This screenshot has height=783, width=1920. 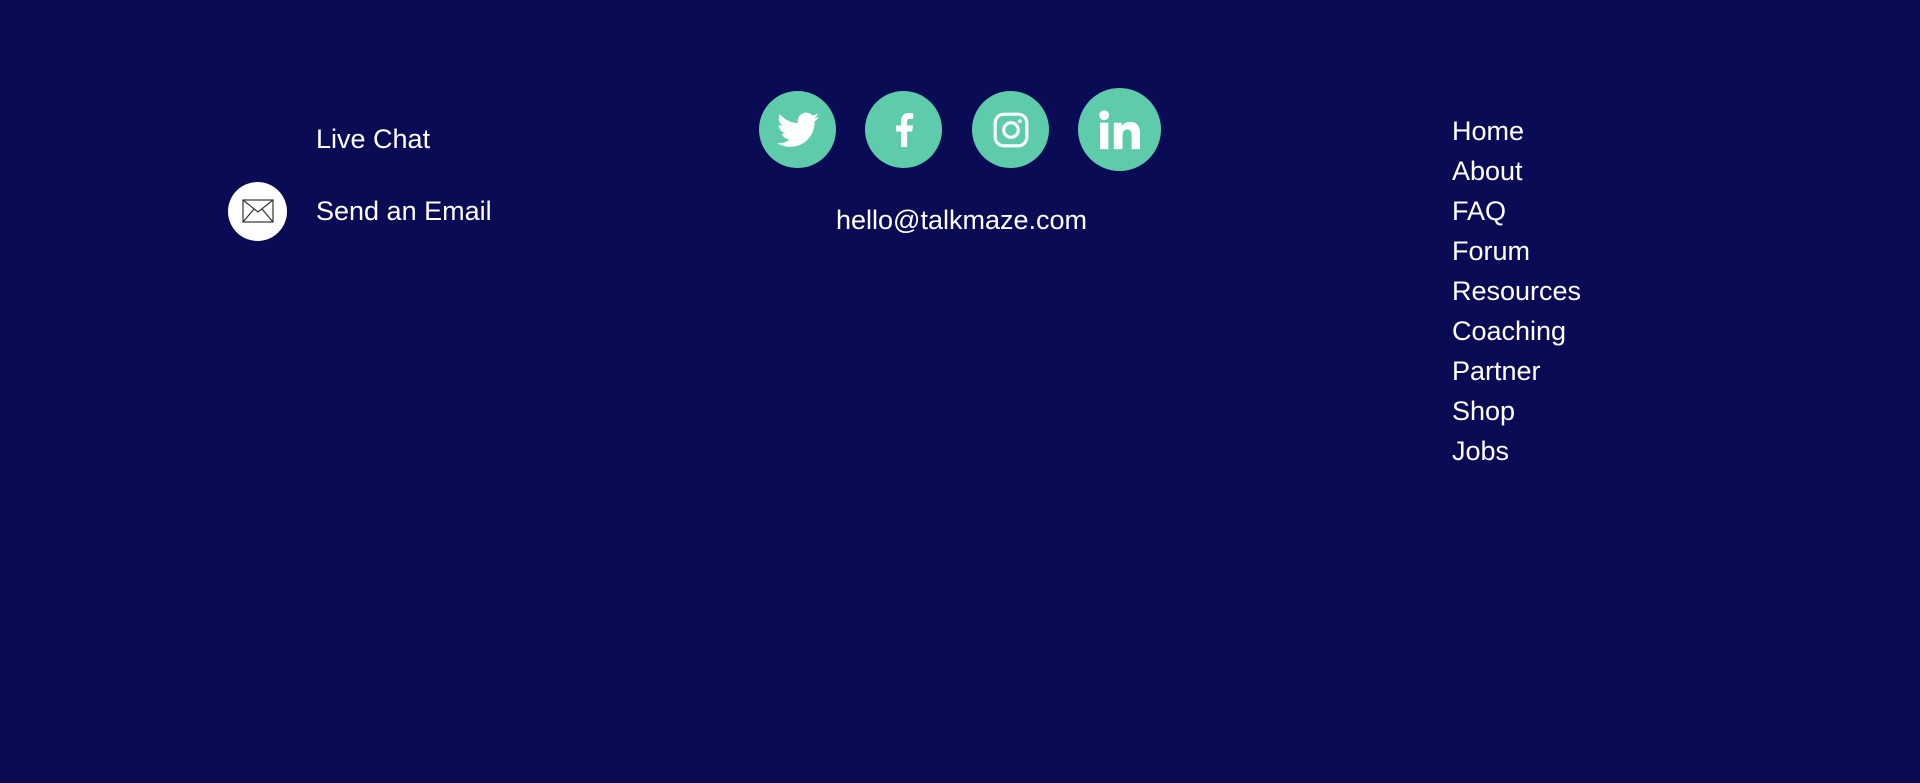 What do you see at coordinates (1516, 331) in the screenshot?
I see `nav-item-coaching: Coaching` at bounding box center [1516, 331].